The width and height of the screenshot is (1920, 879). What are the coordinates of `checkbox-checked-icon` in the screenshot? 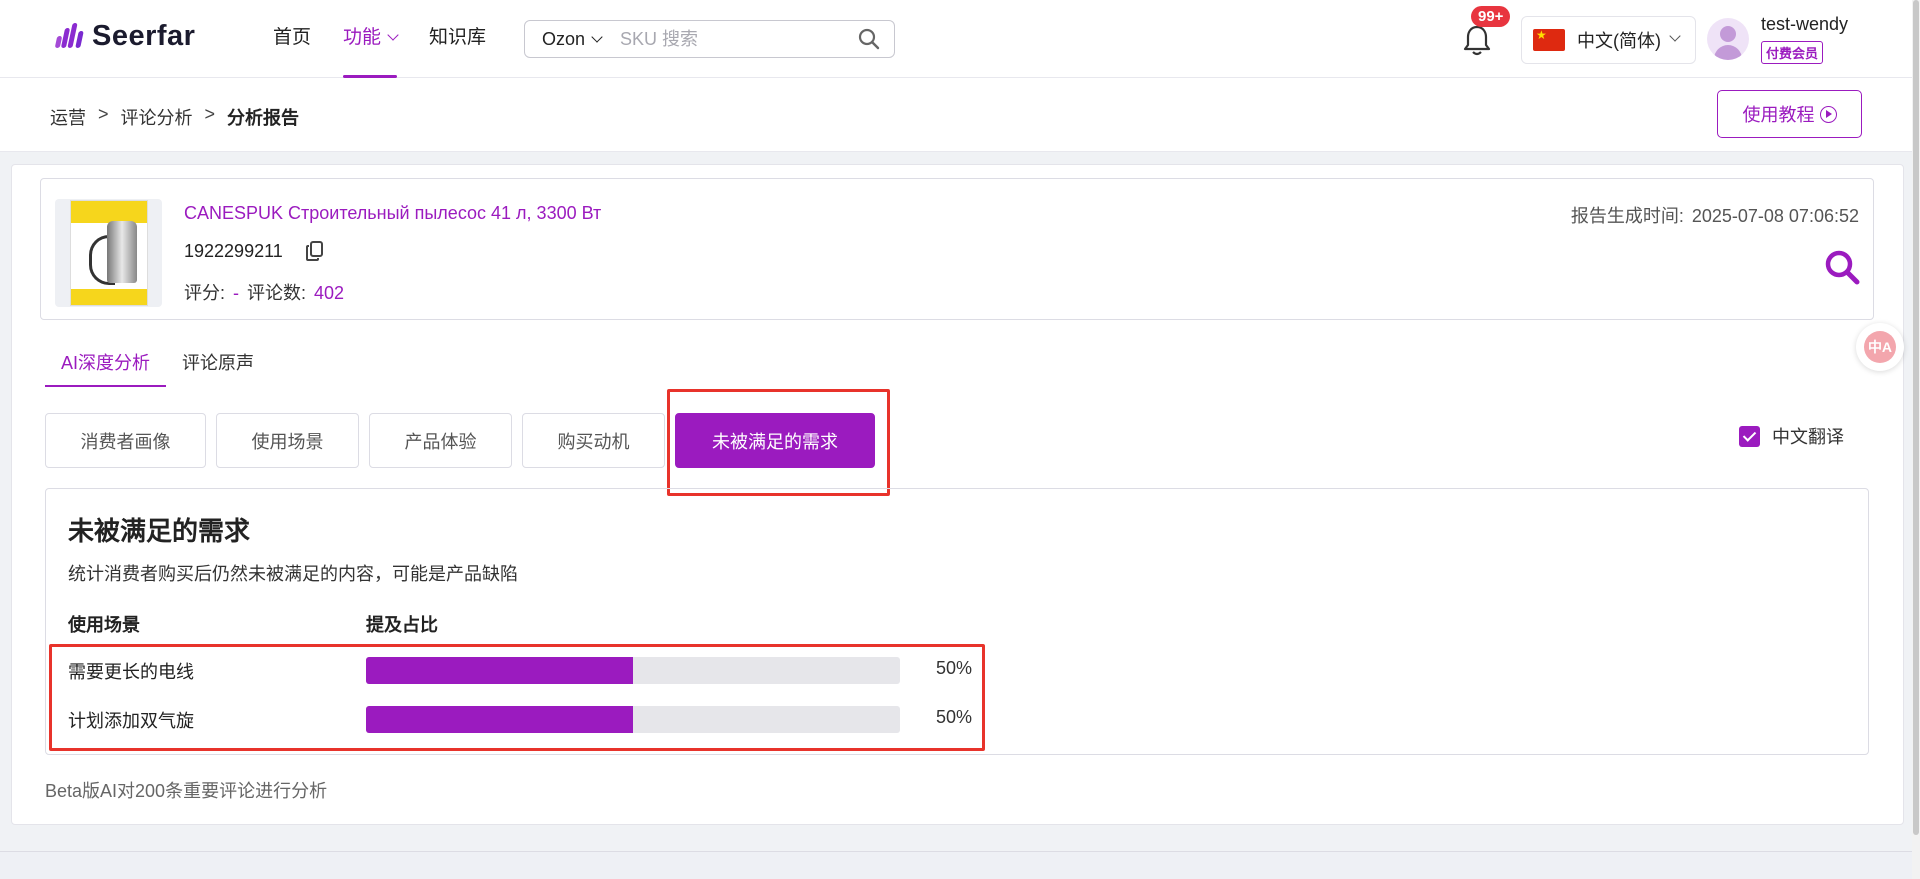 It's located at (1749, 436).